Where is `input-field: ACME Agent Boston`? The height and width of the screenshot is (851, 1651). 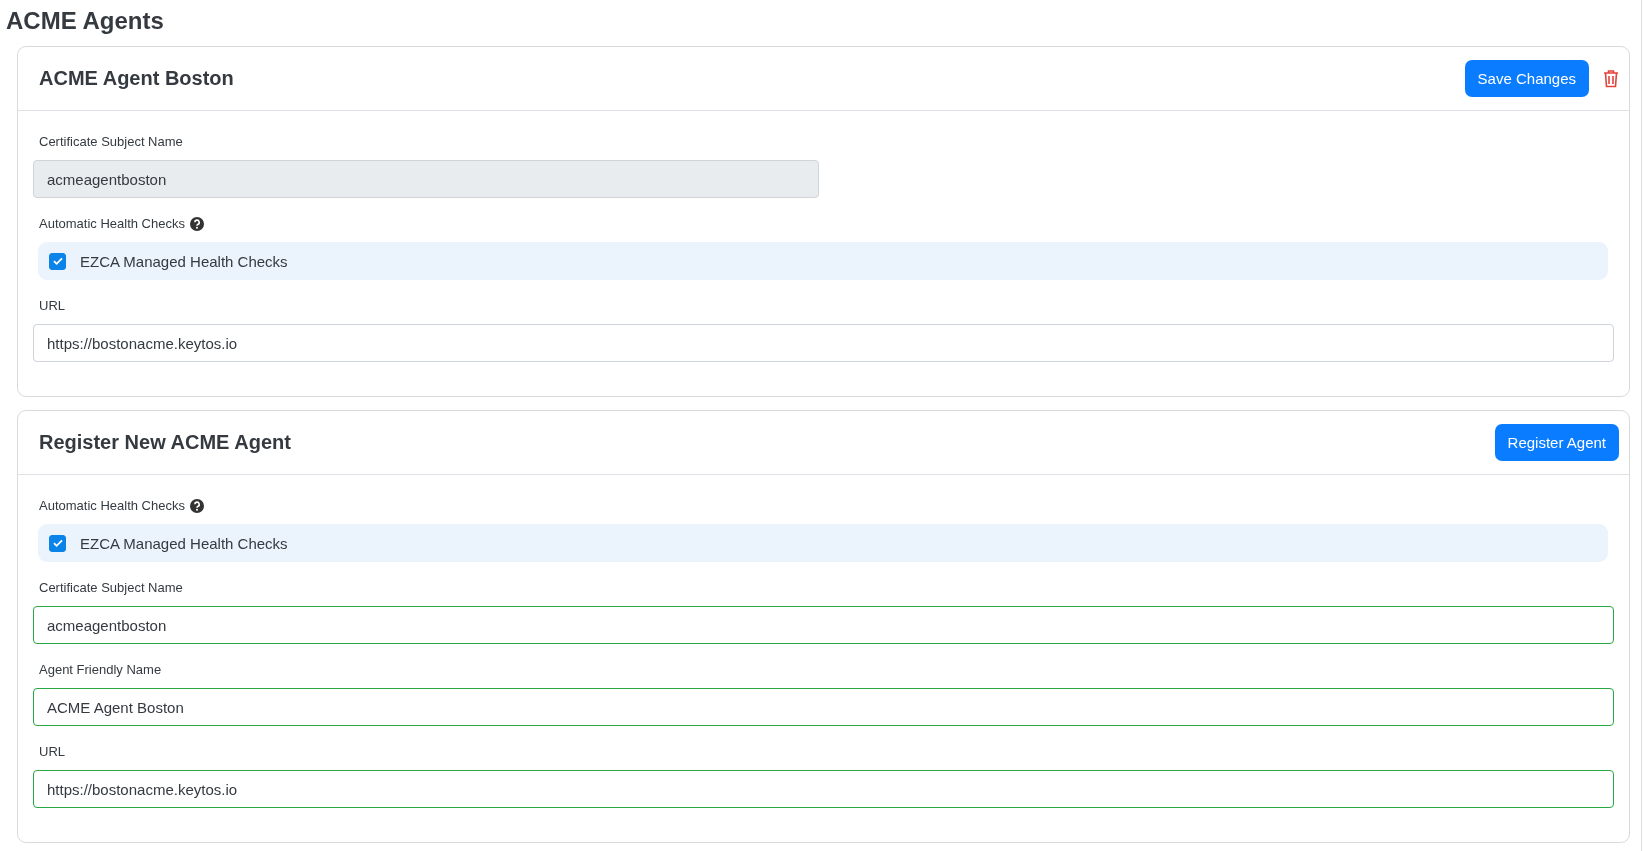 input-field: ACME Agent Boston is located at coordinates (823, 707).